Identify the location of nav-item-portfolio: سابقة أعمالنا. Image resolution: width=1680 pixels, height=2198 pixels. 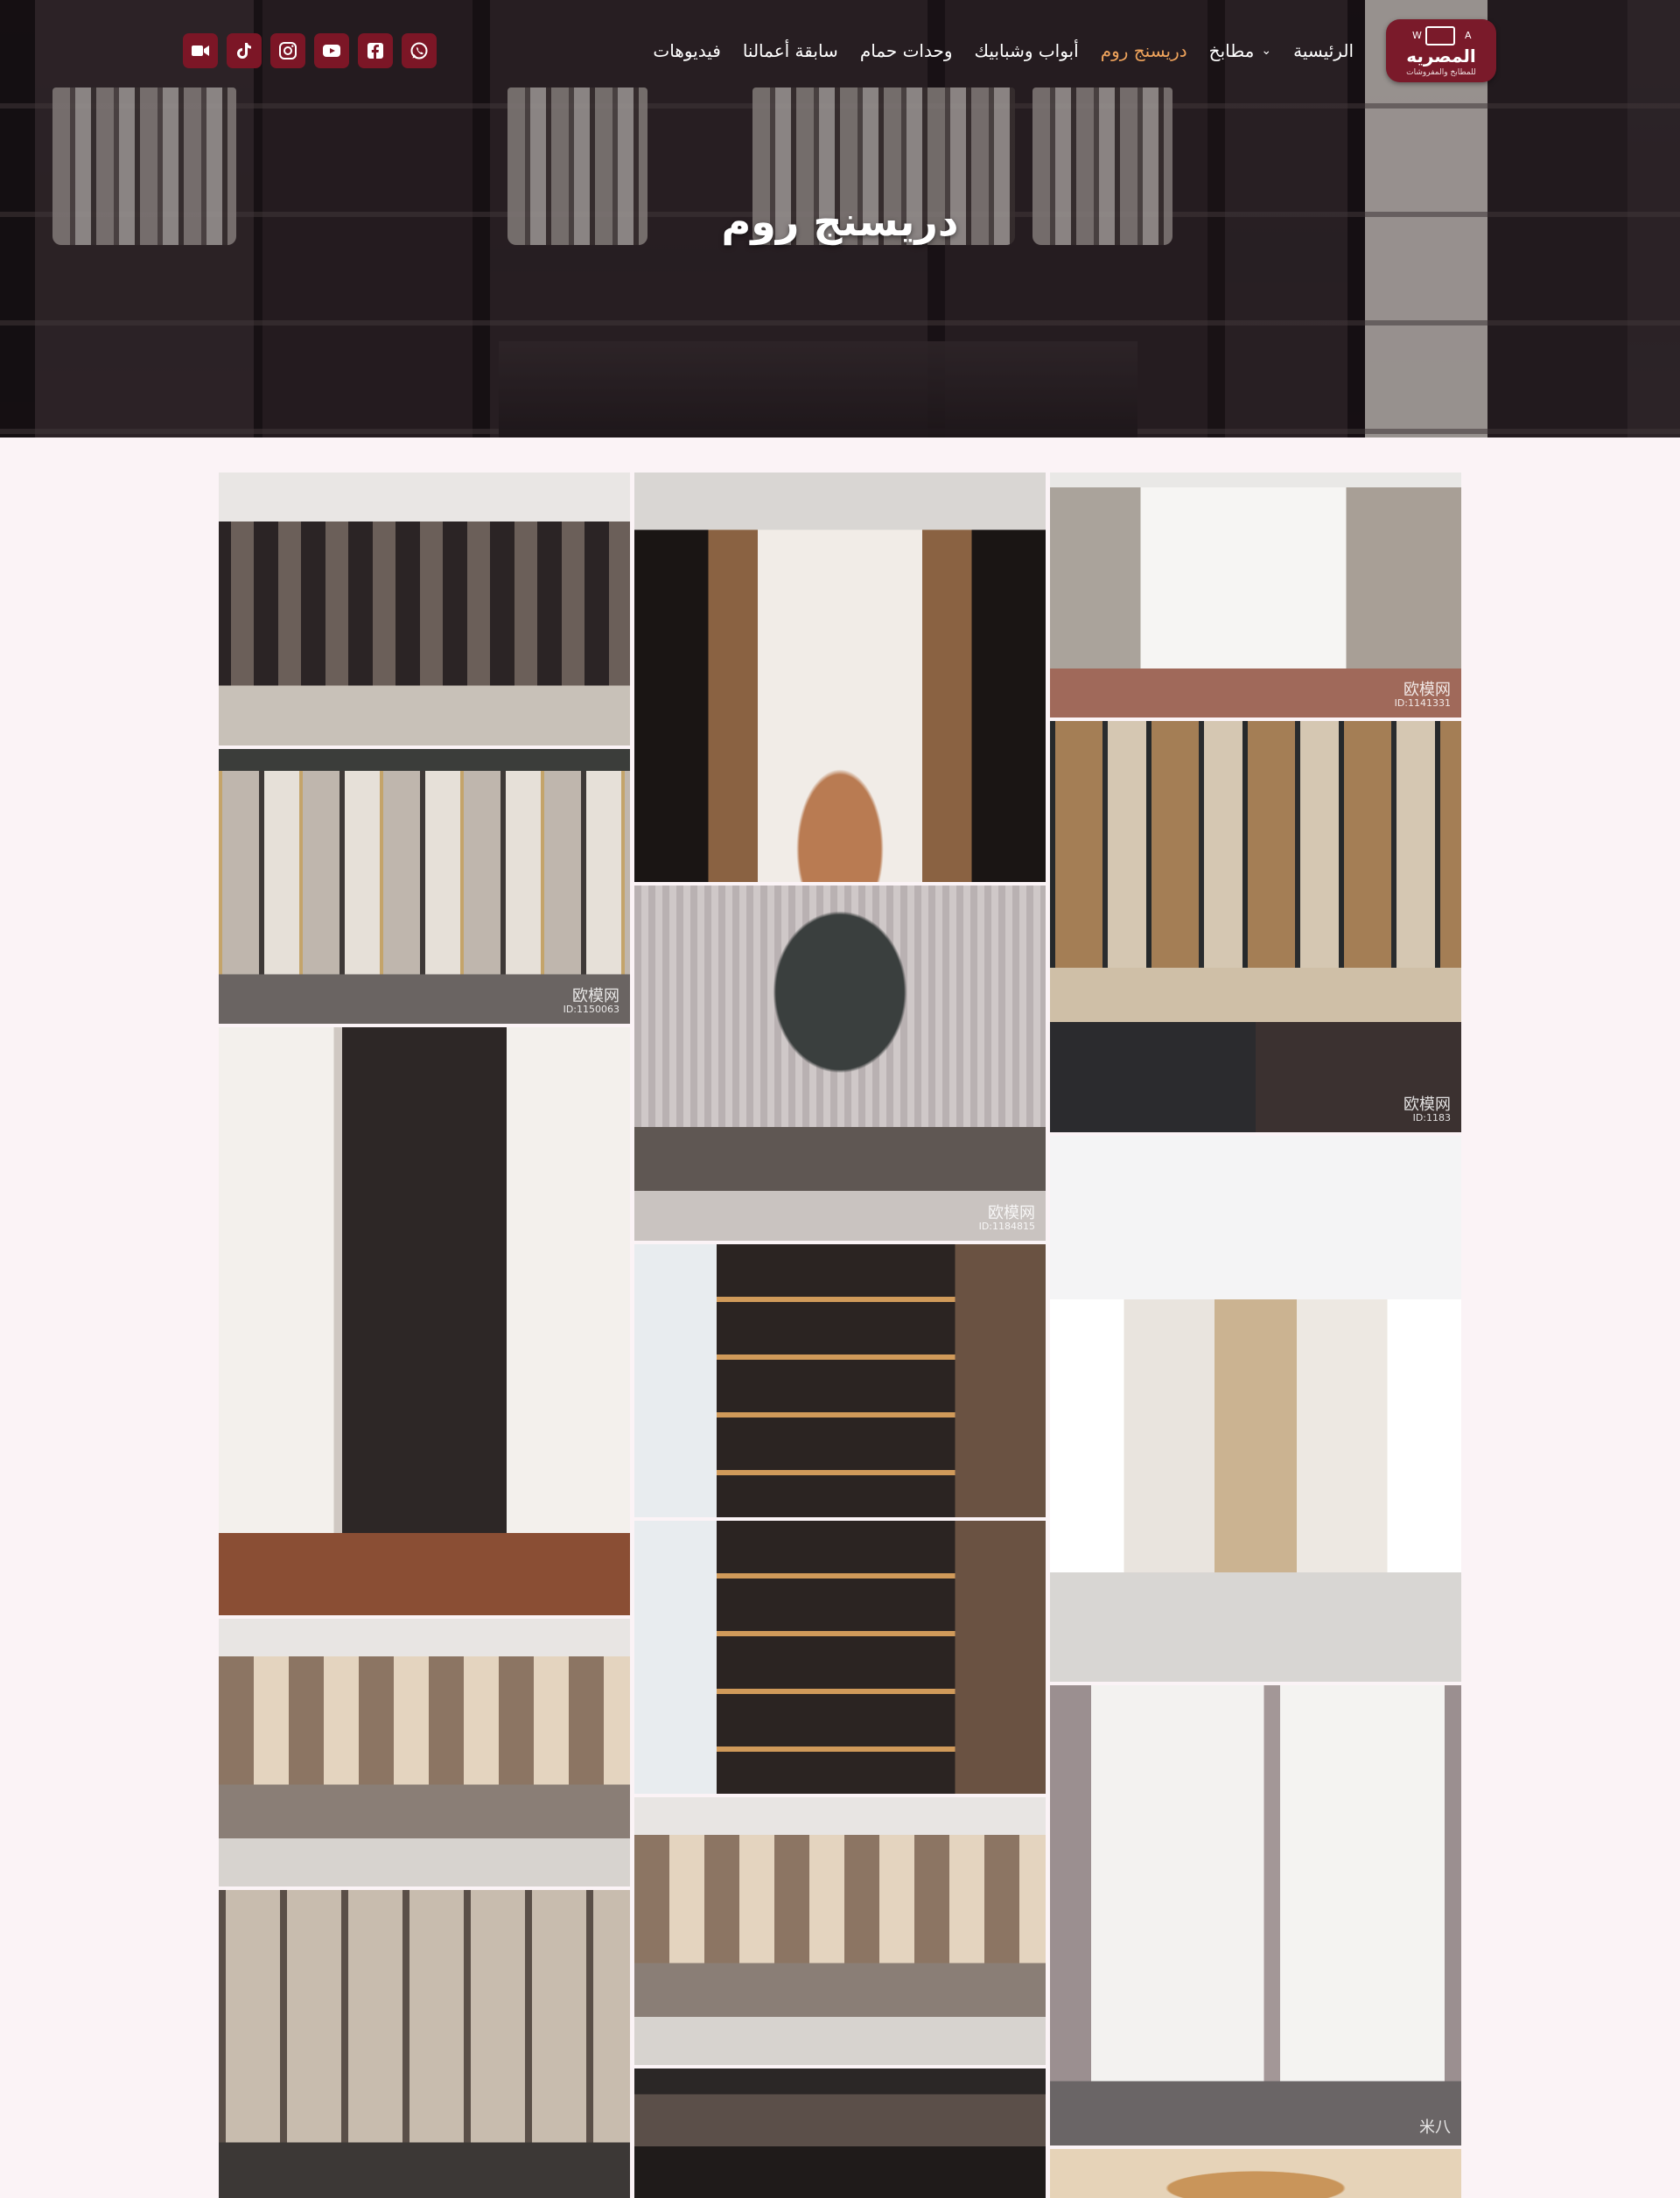
(790, 50).